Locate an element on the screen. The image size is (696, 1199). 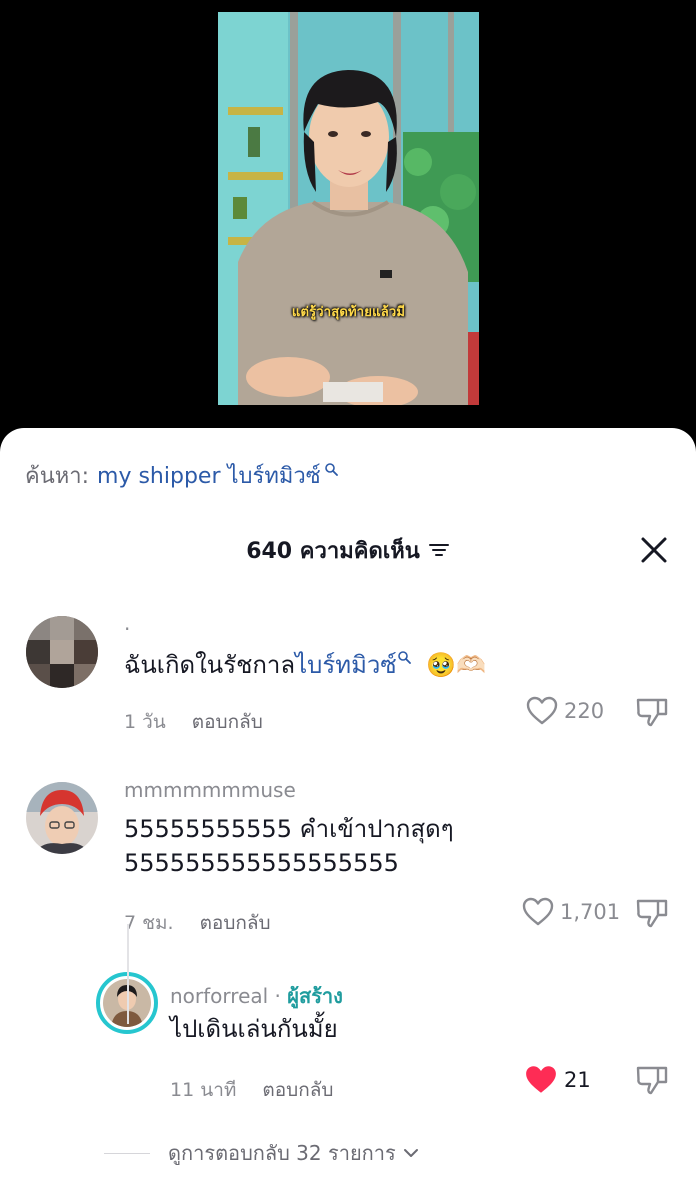
comments-header: 640 ความคิดเห็น is located at coordinates (348, 550).